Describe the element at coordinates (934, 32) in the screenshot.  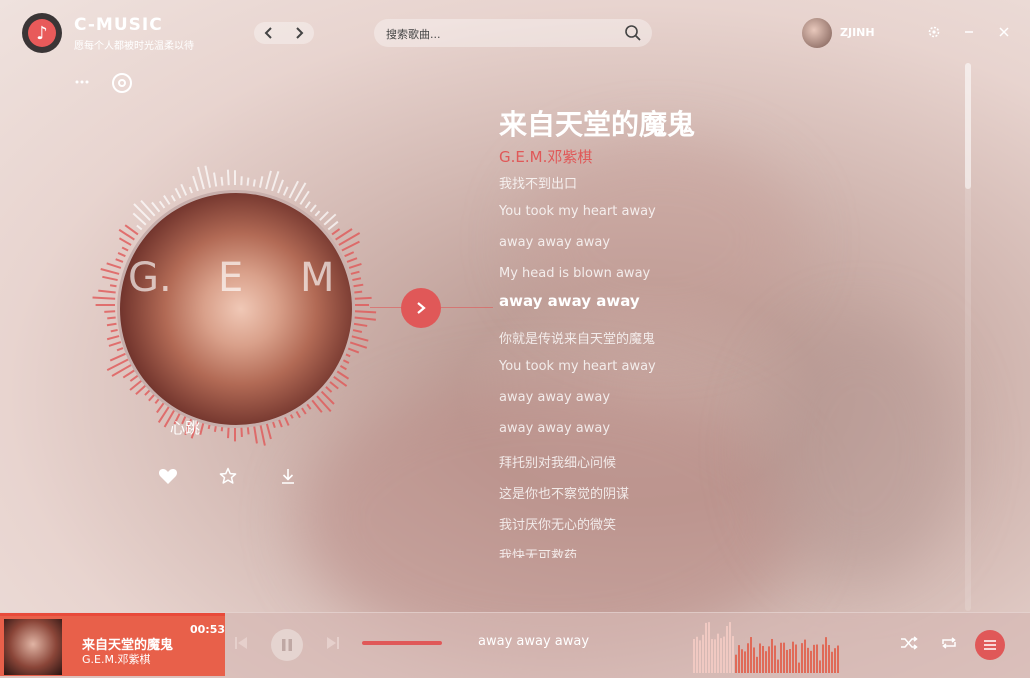
I see `settings-button` at that location.